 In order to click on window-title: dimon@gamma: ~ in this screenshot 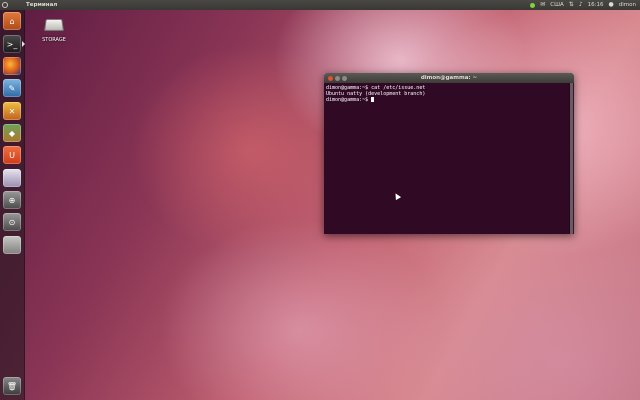, I will do `click(449, 78)`.